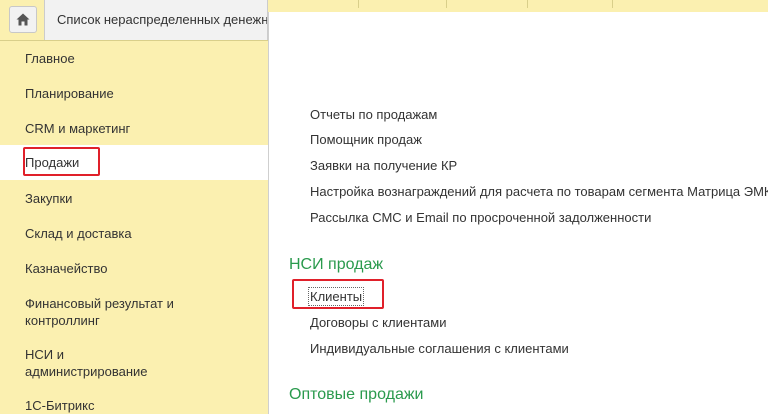 This screenshot has height=414, width=768. What do you see at coordinates (383, 166) in the screenshot?
I see `link-kp-requests: Заявки на получение КР` at bounding box center [383, 166].